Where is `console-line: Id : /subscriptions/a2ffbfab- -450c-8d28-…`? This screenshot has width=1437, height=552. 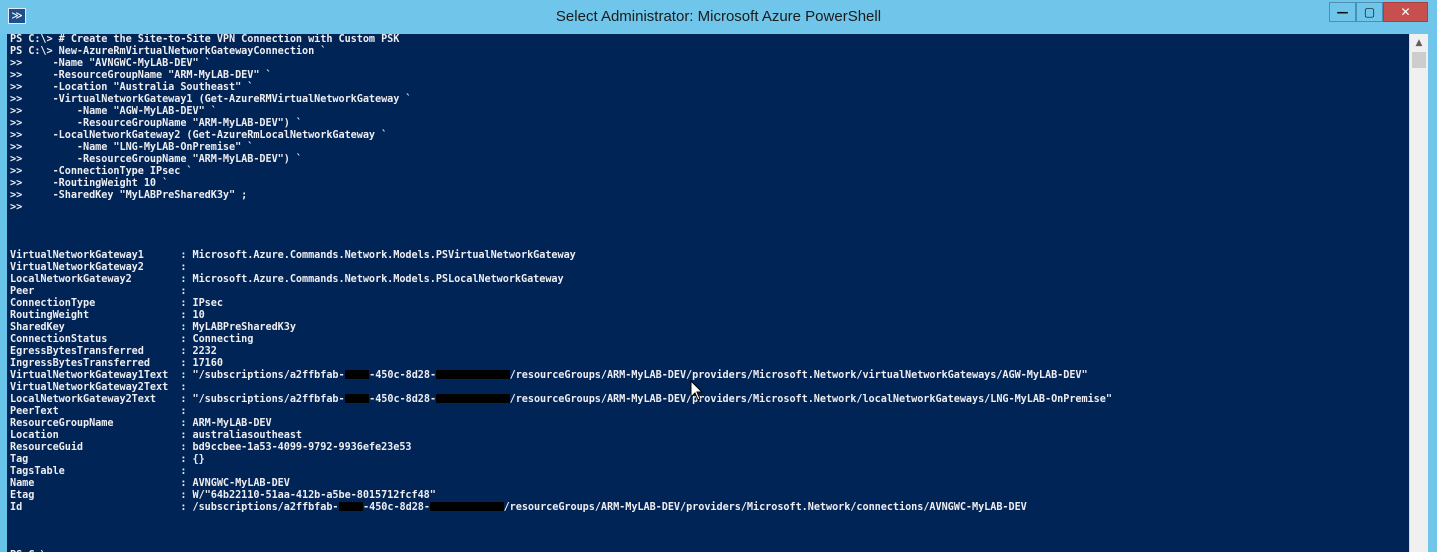
console-line: Id : /subscriptions/a2ffbfab- -450c-8d28-… is located at coordinates (561, 508).